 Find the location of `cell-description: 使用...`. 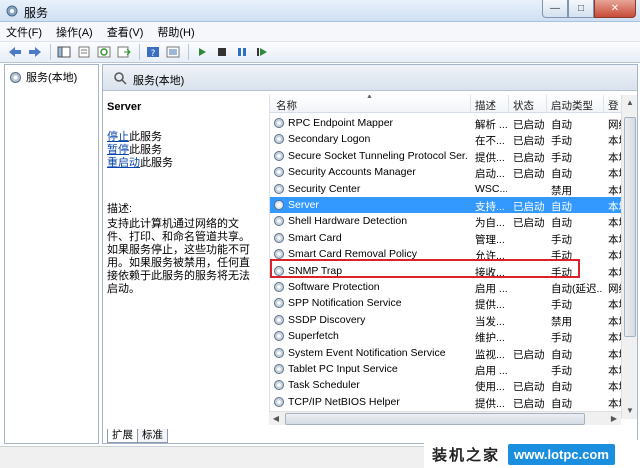

cell-description: 使用... is located at coordinates (490, 387).